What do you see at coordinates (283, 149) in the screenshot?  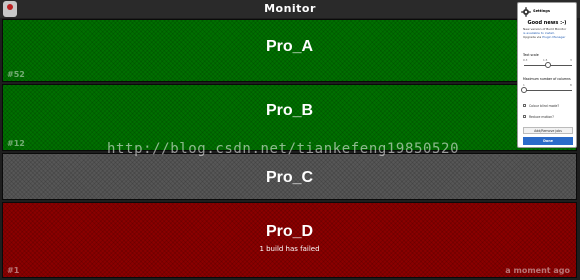 I see `watermark-text: http://blog.csdn.net/tiankefeng19850520` at bounding box center [283, 149].